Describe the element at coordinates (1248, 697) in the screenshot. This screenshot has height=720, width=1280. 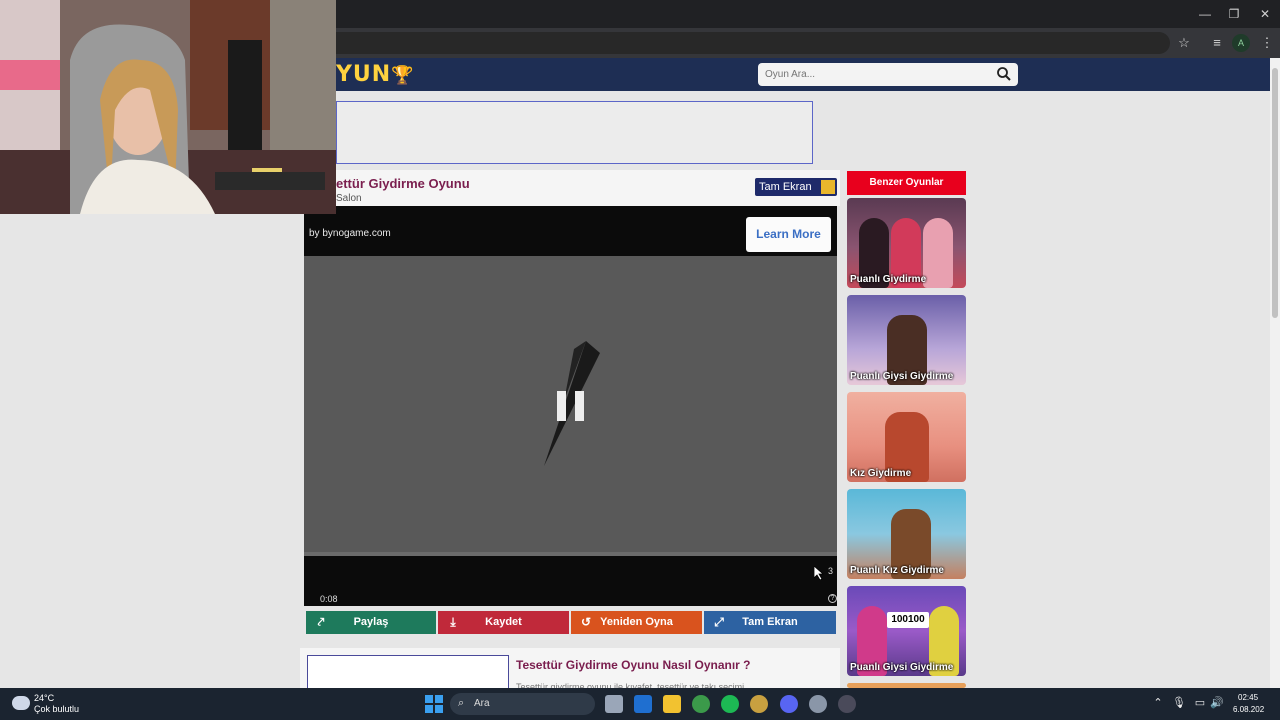
I see `clock-time: 02:45` at that location.